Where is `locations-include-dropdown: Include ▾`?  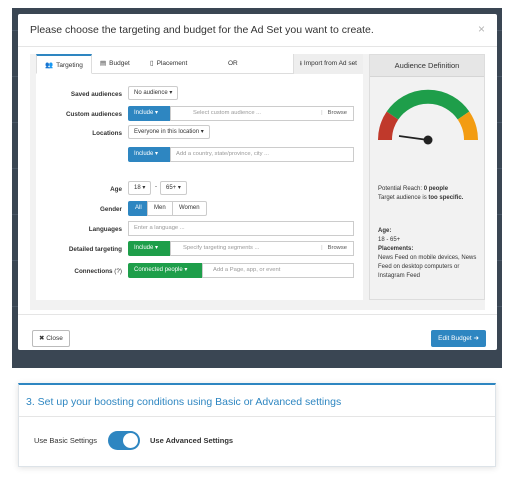 locations-include-dropdown: Include ▾ is located at coordinates (149, 154).